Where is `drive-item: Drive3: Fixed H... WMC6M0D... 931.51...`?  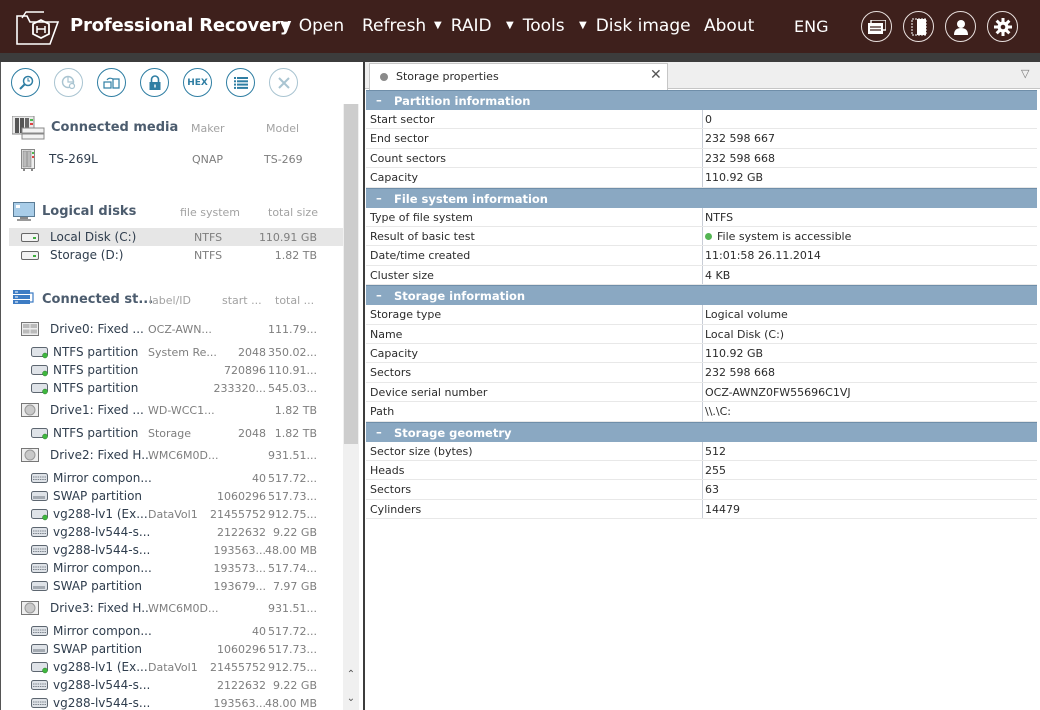 drive-item: Drive3: Fixed H... WMC6M0D... 931.51... is located at coordinates (176, 608).